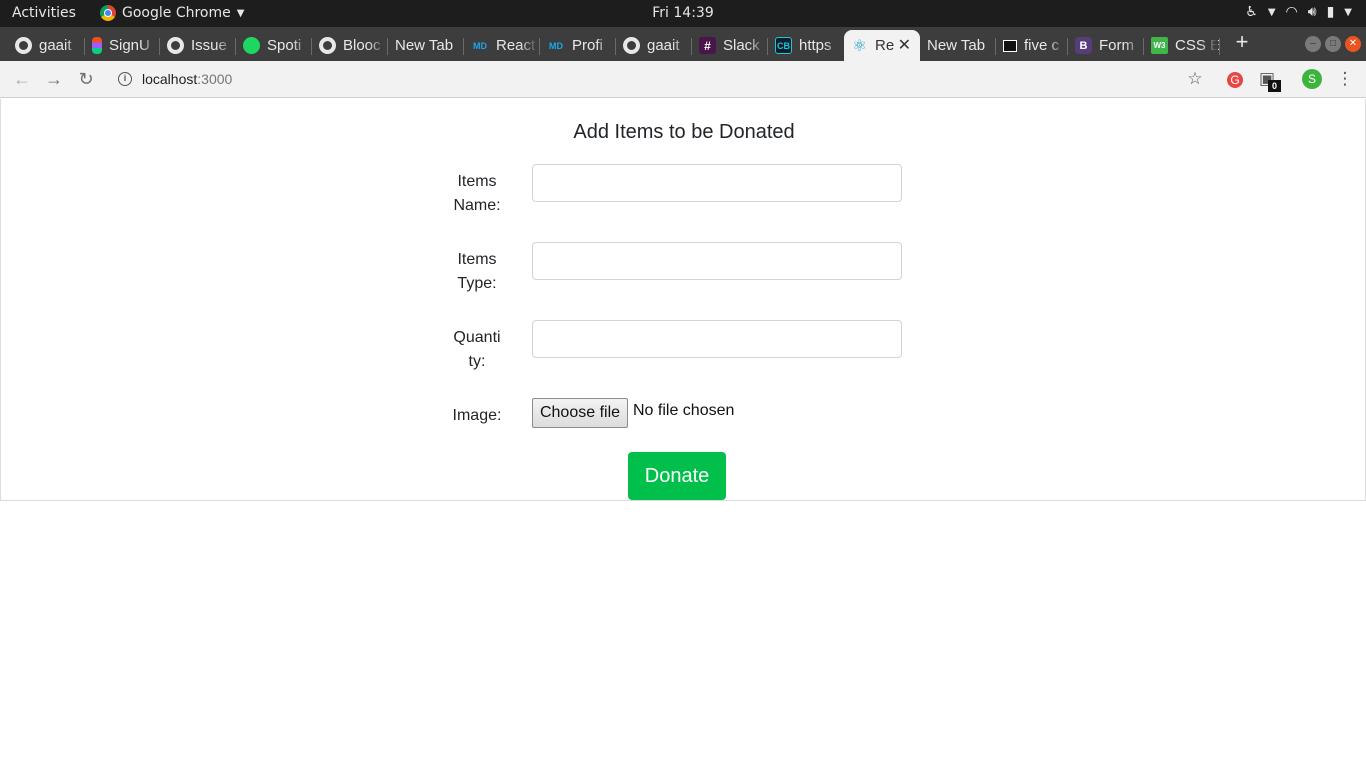 The image size is (1366, 768). What do you see at coordinates (350, 45) in the screenshot?
I see `tab: Blooc` at bounding box center [350, 45].